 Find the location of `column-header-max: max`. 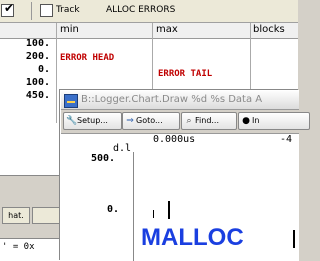

column-header-max: max is located at coordinates (167, 29).